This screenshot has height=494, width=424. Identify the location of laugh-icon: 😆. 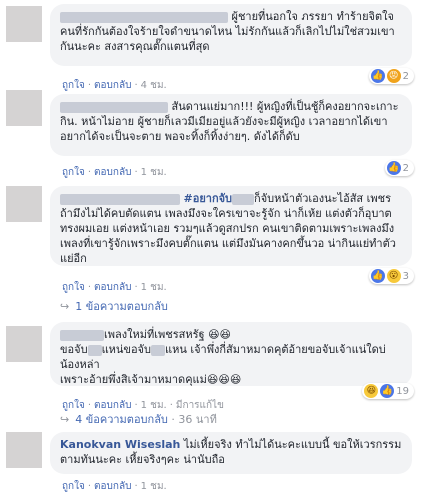
(371, 391).